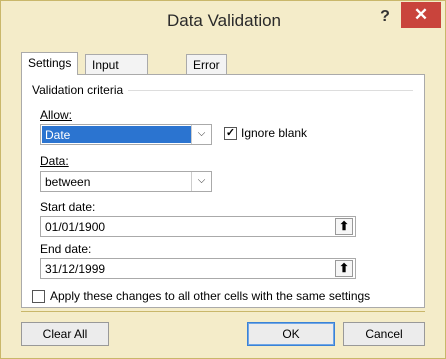 The width and height of the screenshot is (446, 359). Describe the element at coordinates (56, 115) in the screenshot. I see `allow-label: Allow:` at that location.